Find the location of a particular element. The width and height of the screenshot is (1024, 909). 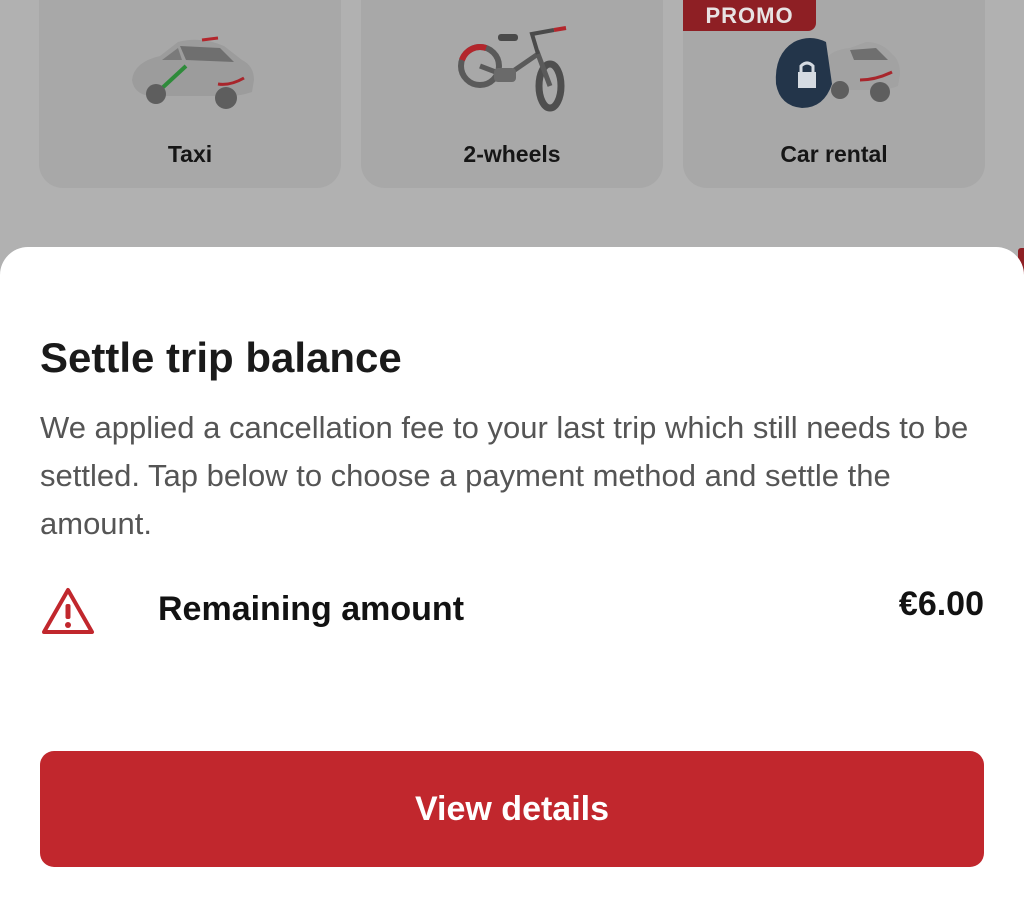

promo-badge: PROMO is located at coordinates (749, 15).